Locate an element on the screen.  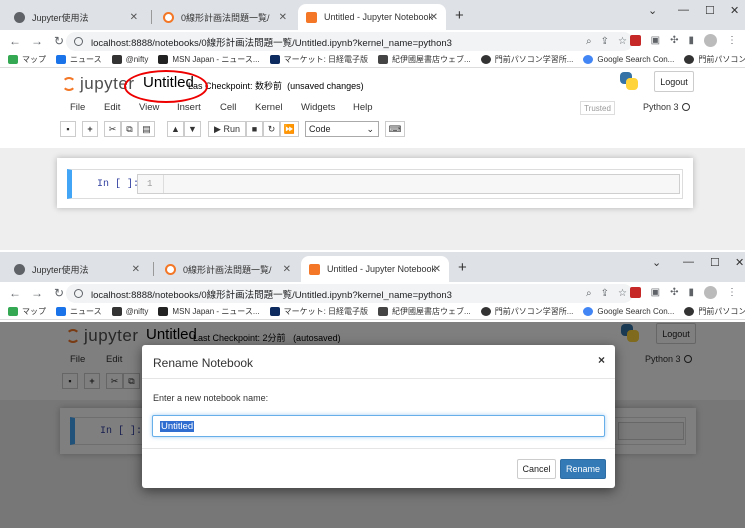
menu-view: View is located at coordinates (149, 107).